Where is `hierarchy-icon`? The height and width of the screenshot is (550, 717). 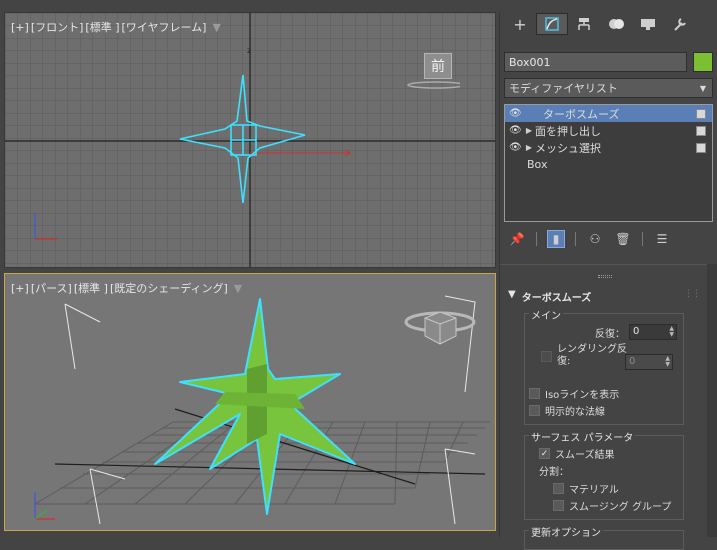 hierarchy-icon is located at coordinates (584, 24).